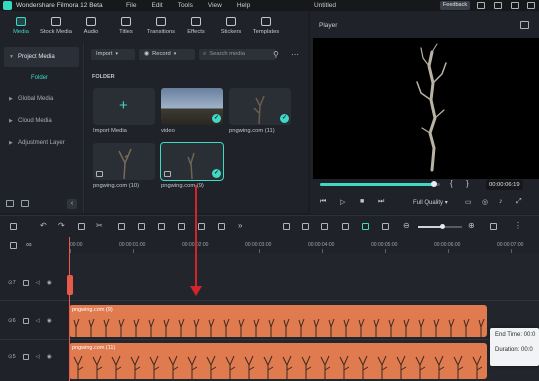 The height and width of the screenshot is (381, 539). Describe the element at coordinates (276, 54) in the screenshot. I see `filter-icon: ⚲` at that location.